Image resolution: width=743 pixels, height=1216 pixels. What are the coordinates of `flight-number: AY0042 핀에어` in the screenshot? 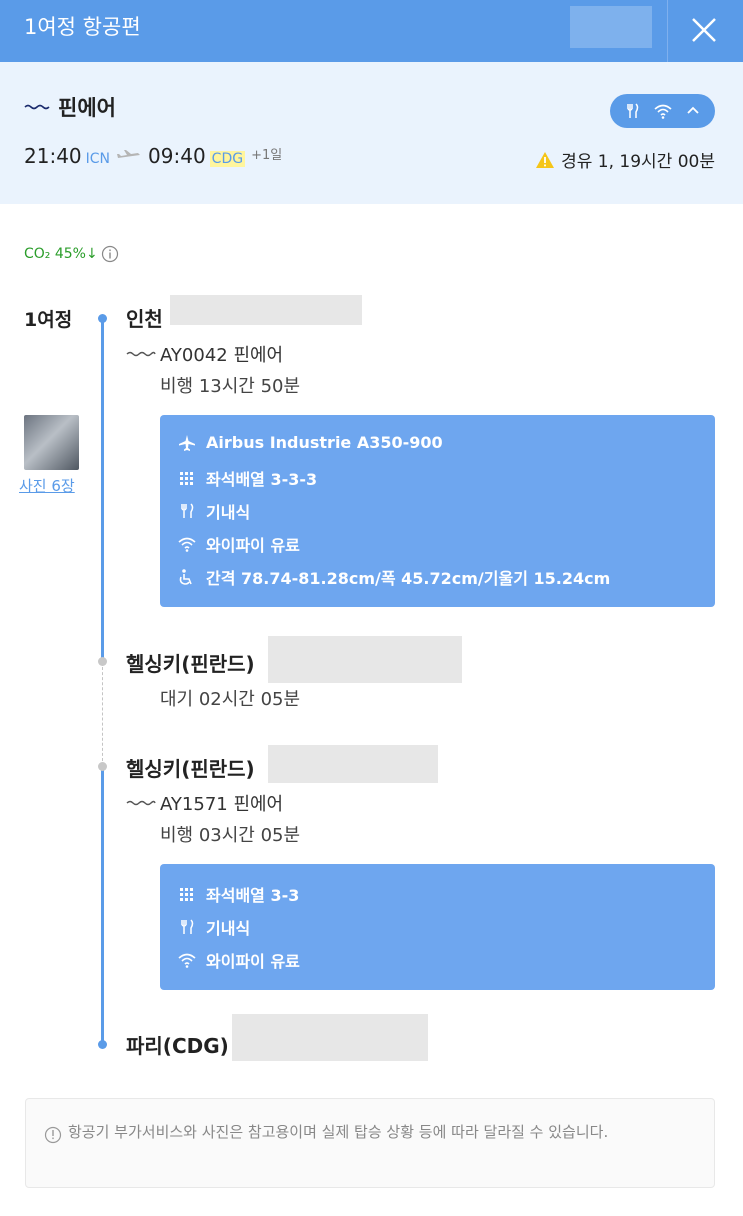 It's located at (204, 354).